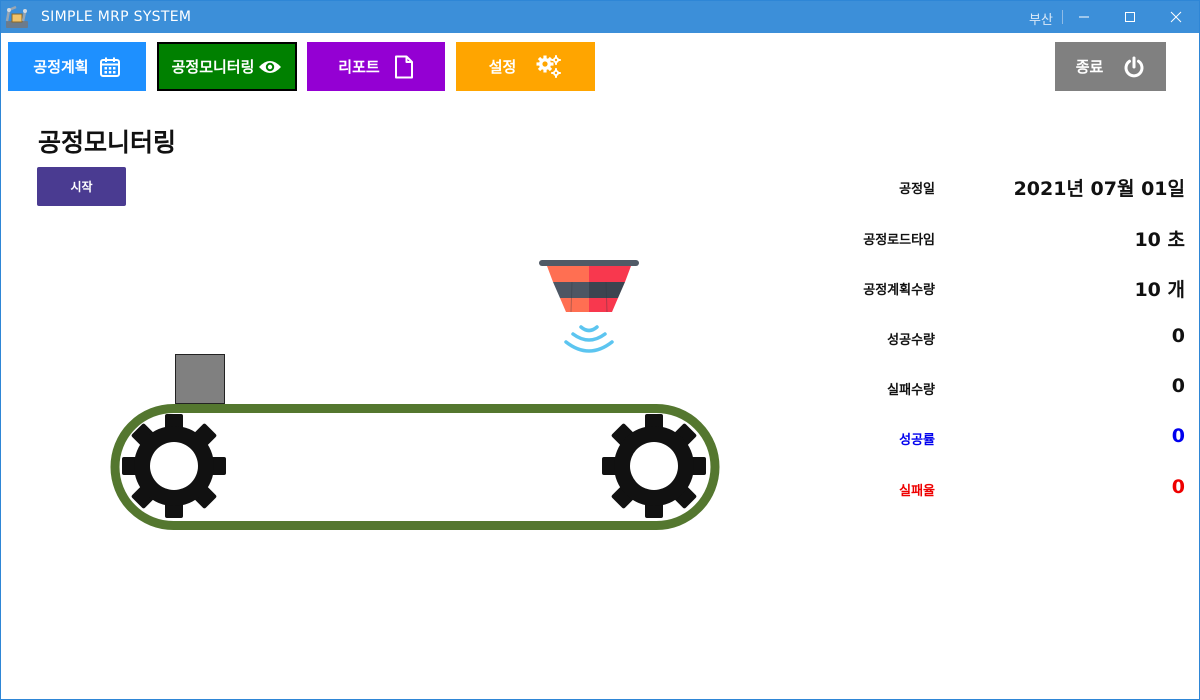 The image size is (1200, 700). What do you see at coordinates (911, 390) in the screenshot?
I see `fail-qty-label: 실패수량` at bounding box center [911, 390].